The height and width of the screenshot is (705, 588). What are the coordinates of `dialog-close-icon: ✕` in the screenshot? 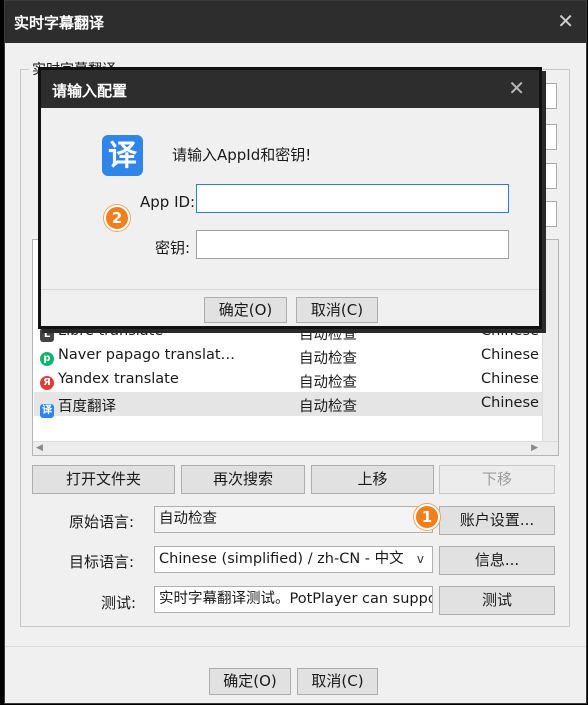 It's located at (516, 88).